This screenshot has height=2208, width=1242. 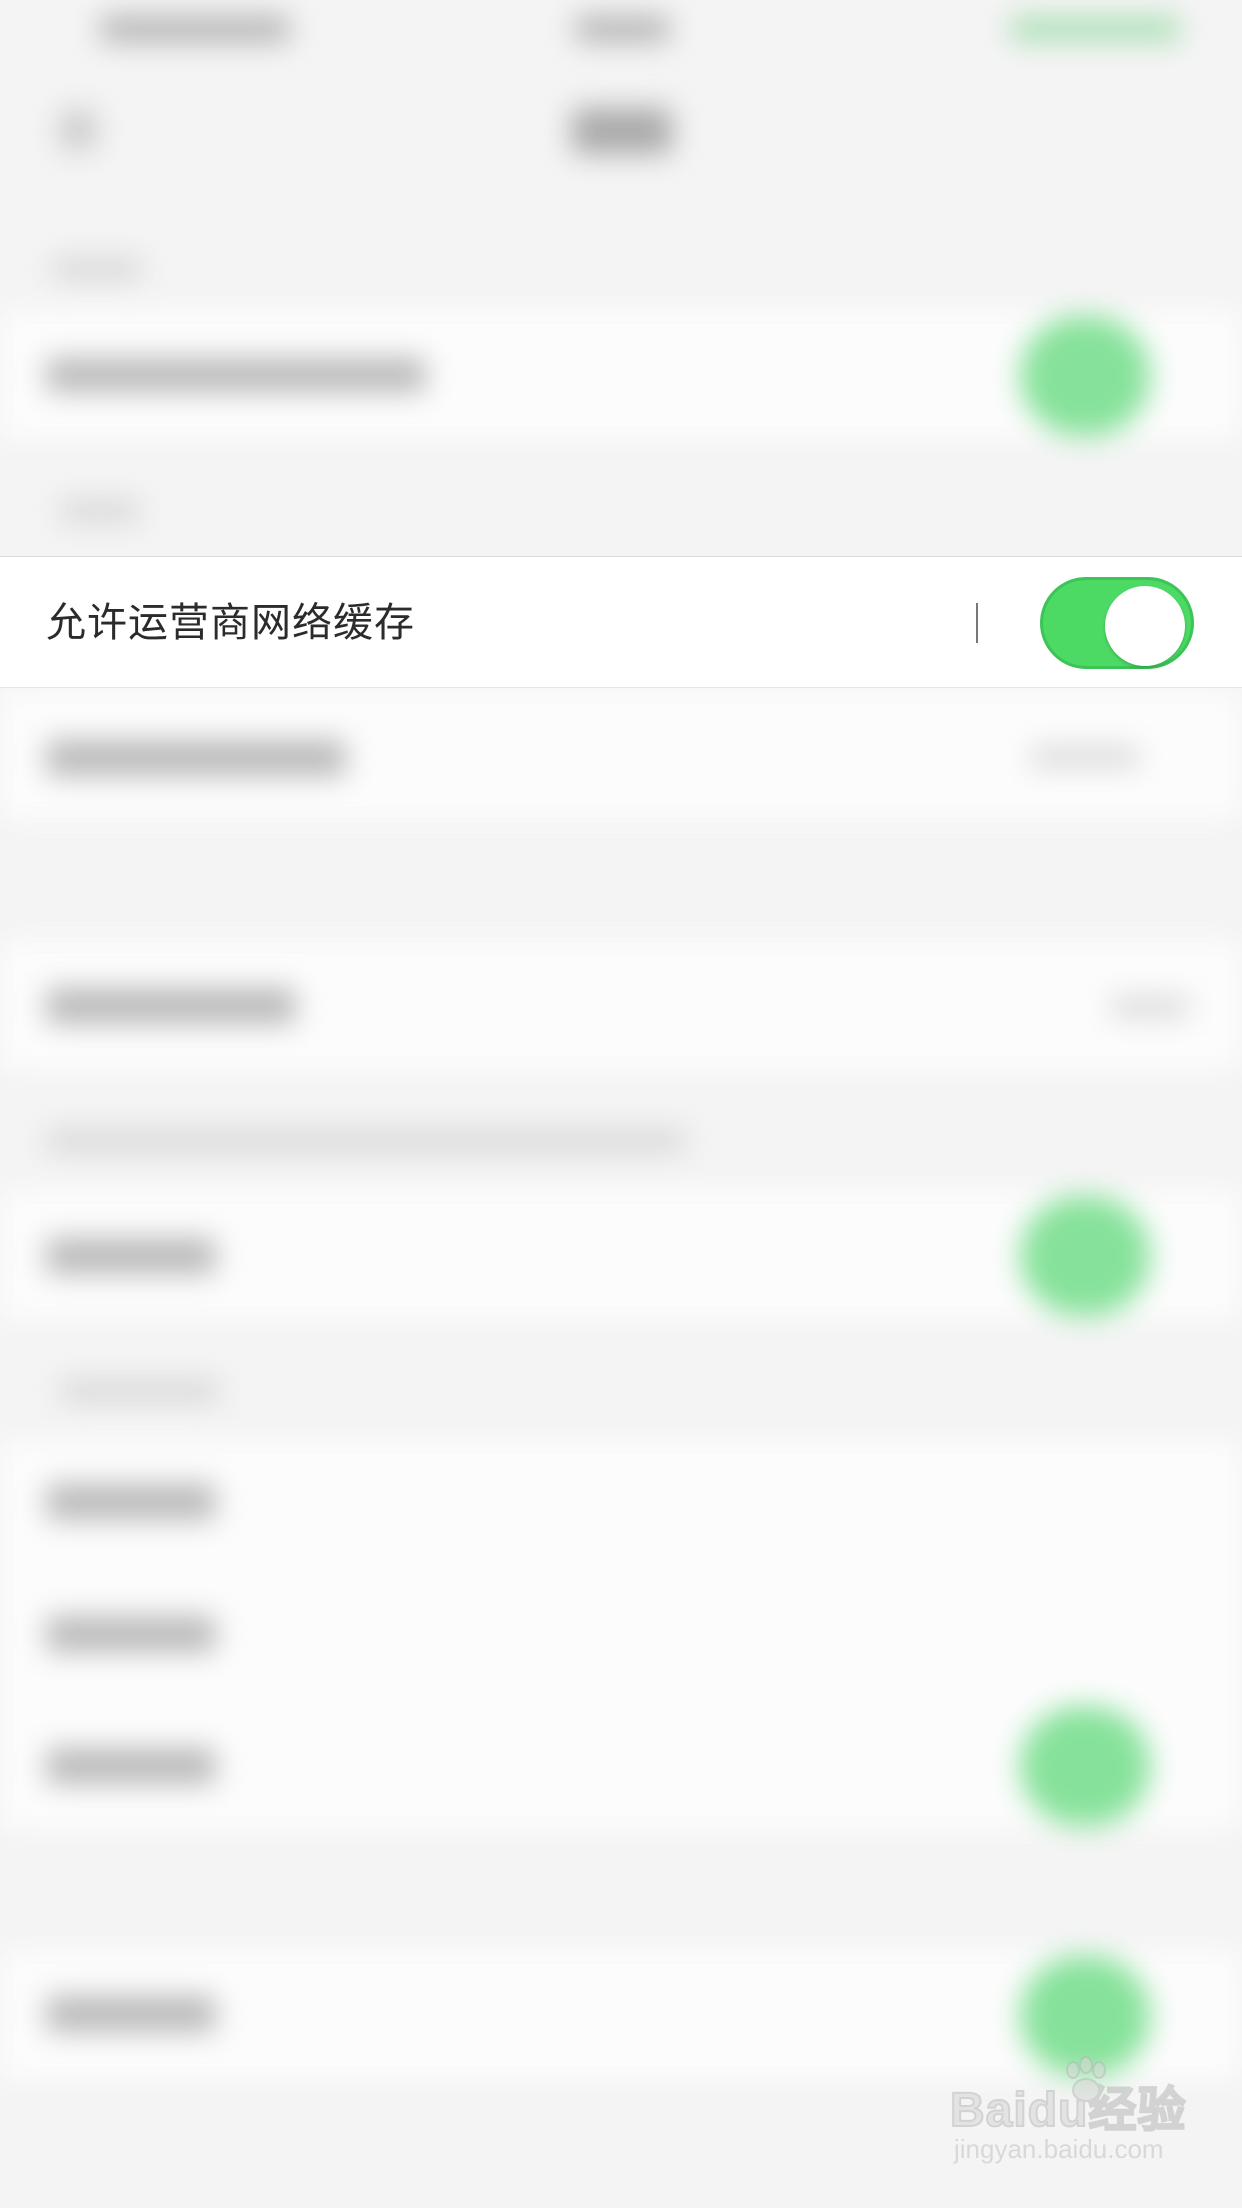 I want to click on carrier-network-cache-label: 允许运营商网络缓存, so click(x=230, y=623).